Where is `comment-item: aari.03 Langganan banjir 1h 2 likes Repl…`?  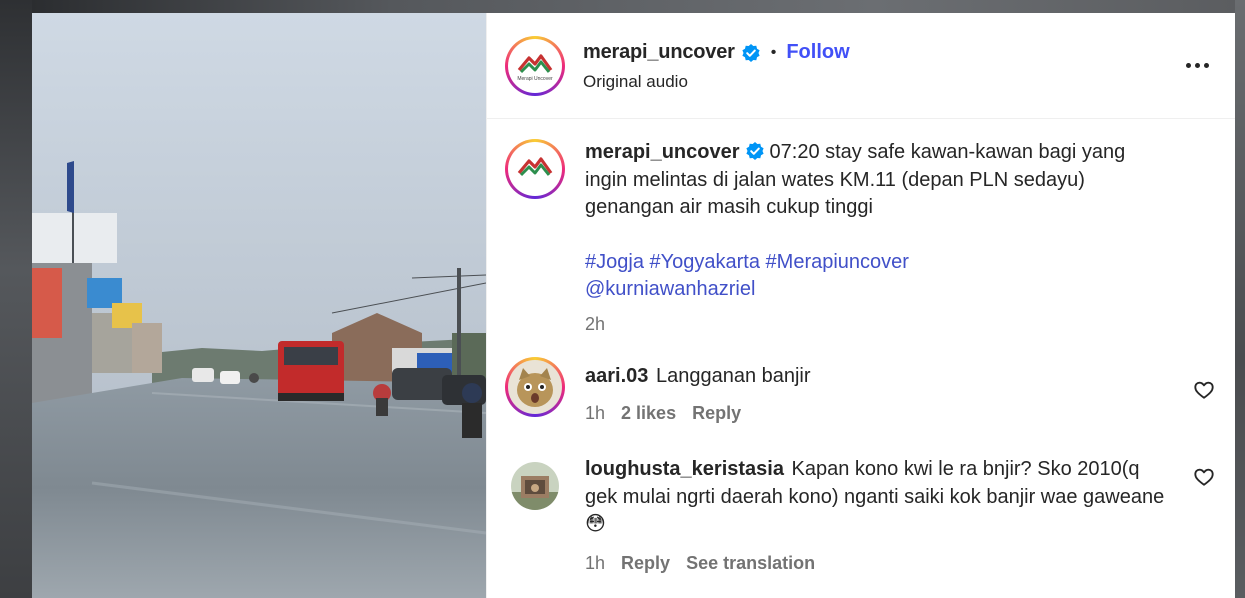
comment-item: aari.03 Langganan banjir 1h 2 likes Repl… is located at coordinates (860, 390).